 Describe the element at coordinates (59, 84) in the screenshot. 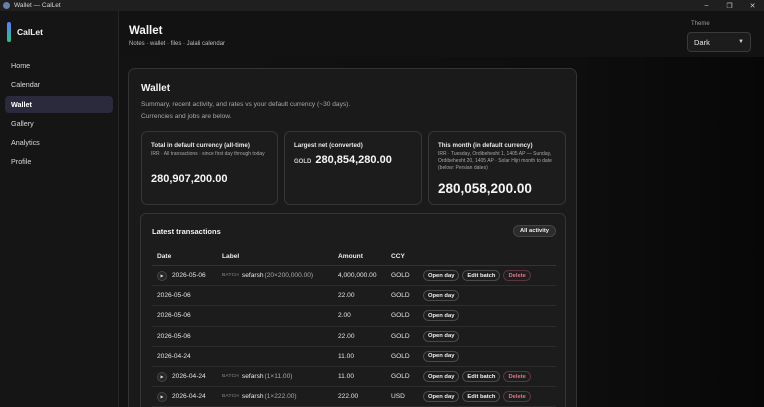

I see `sidebar-item-calendar: Calendar` at that location.